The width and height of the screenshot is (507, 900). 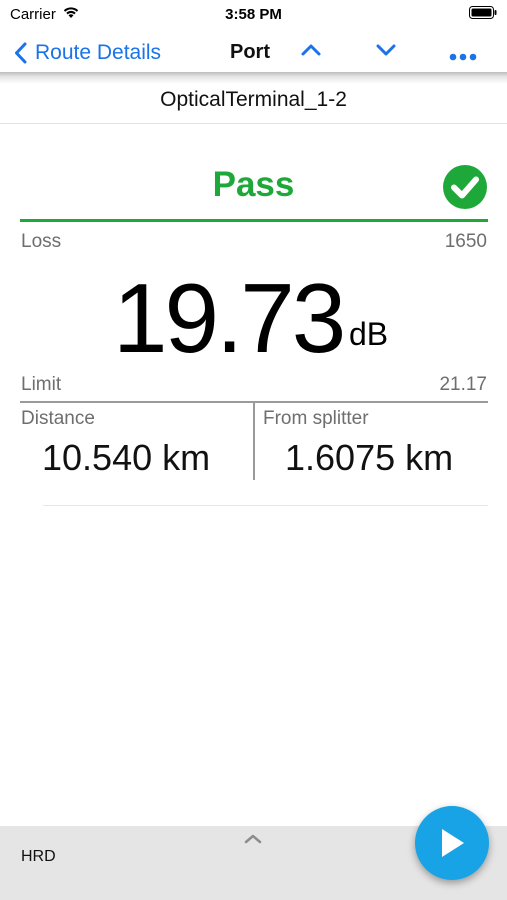 What do you see at coordinates (465, 189) in the screenshot?
I see `check-circle-icon` at bounding box center [465, 189].